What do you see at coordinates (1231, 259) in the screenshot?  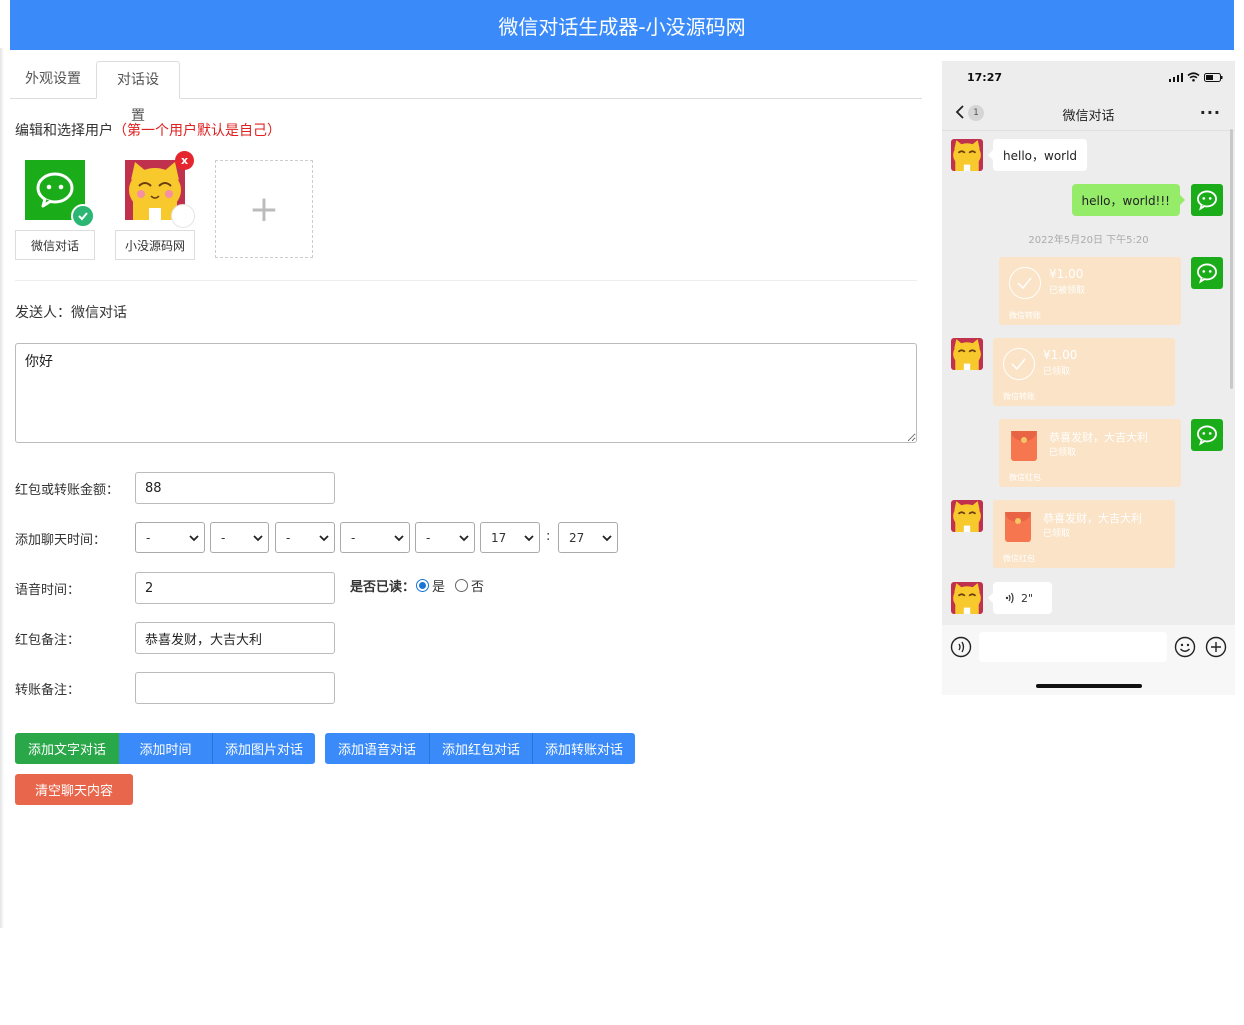 I see `scrollbar` at bounding box center [1231, 259].